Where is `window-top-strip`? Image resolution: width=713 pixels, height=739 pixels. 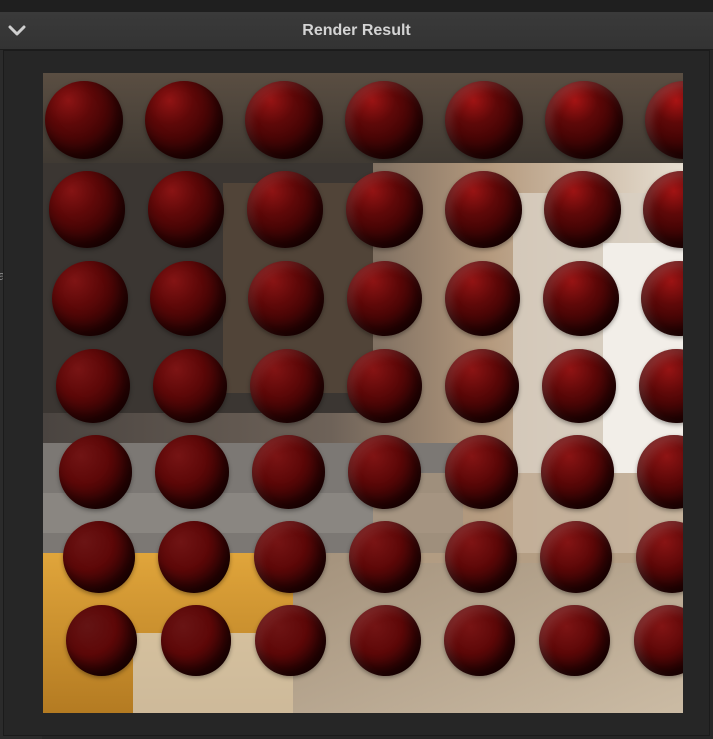
window-top-strip is located at coordinates (356, 6).